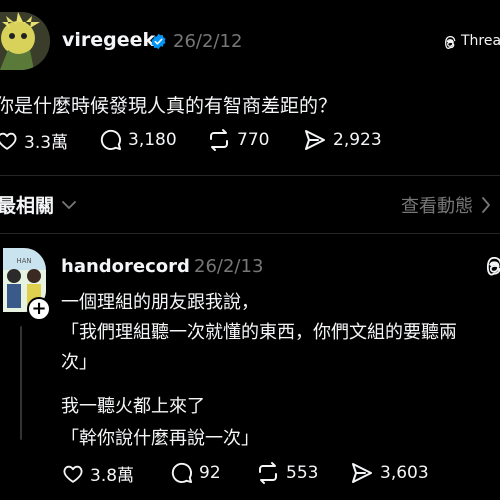 The width and height of the screenshot is (500, 500). What do you see at coordinates (208, 41) in the screenshot?
I see `post-date: 26/2/12` at bounding box center [208, 41].